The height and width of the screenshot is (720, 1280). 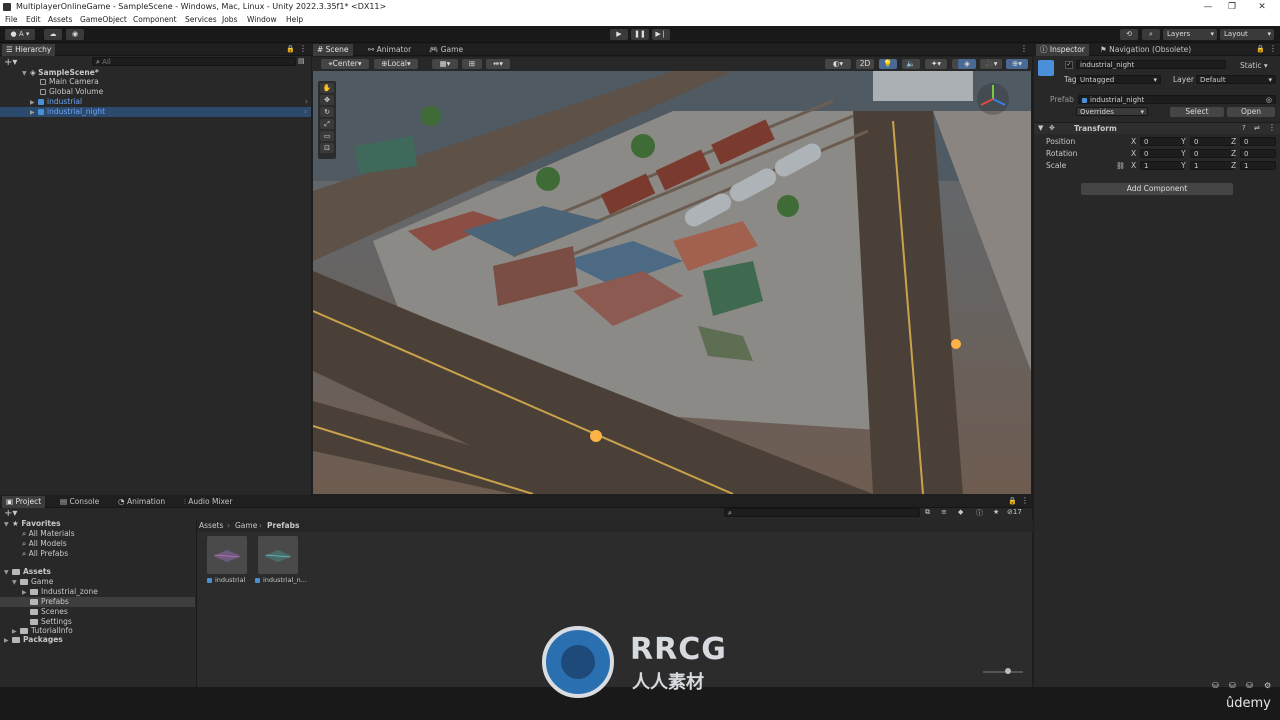 I want to click on rotate-tool-icon: ↻, so click(x=327, y=112).